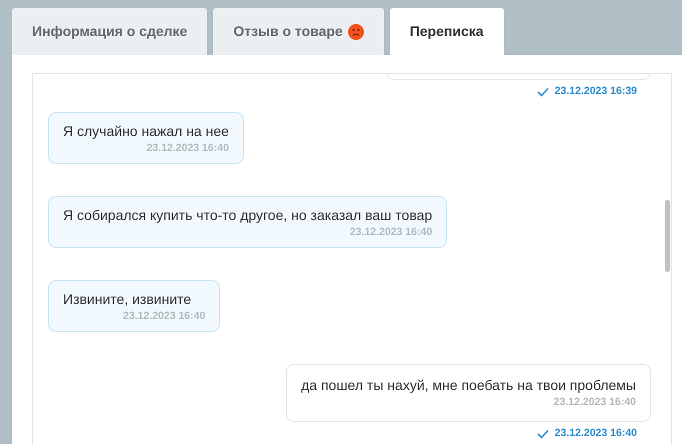  I want to click on tab: Переписка, so click(447, 31).